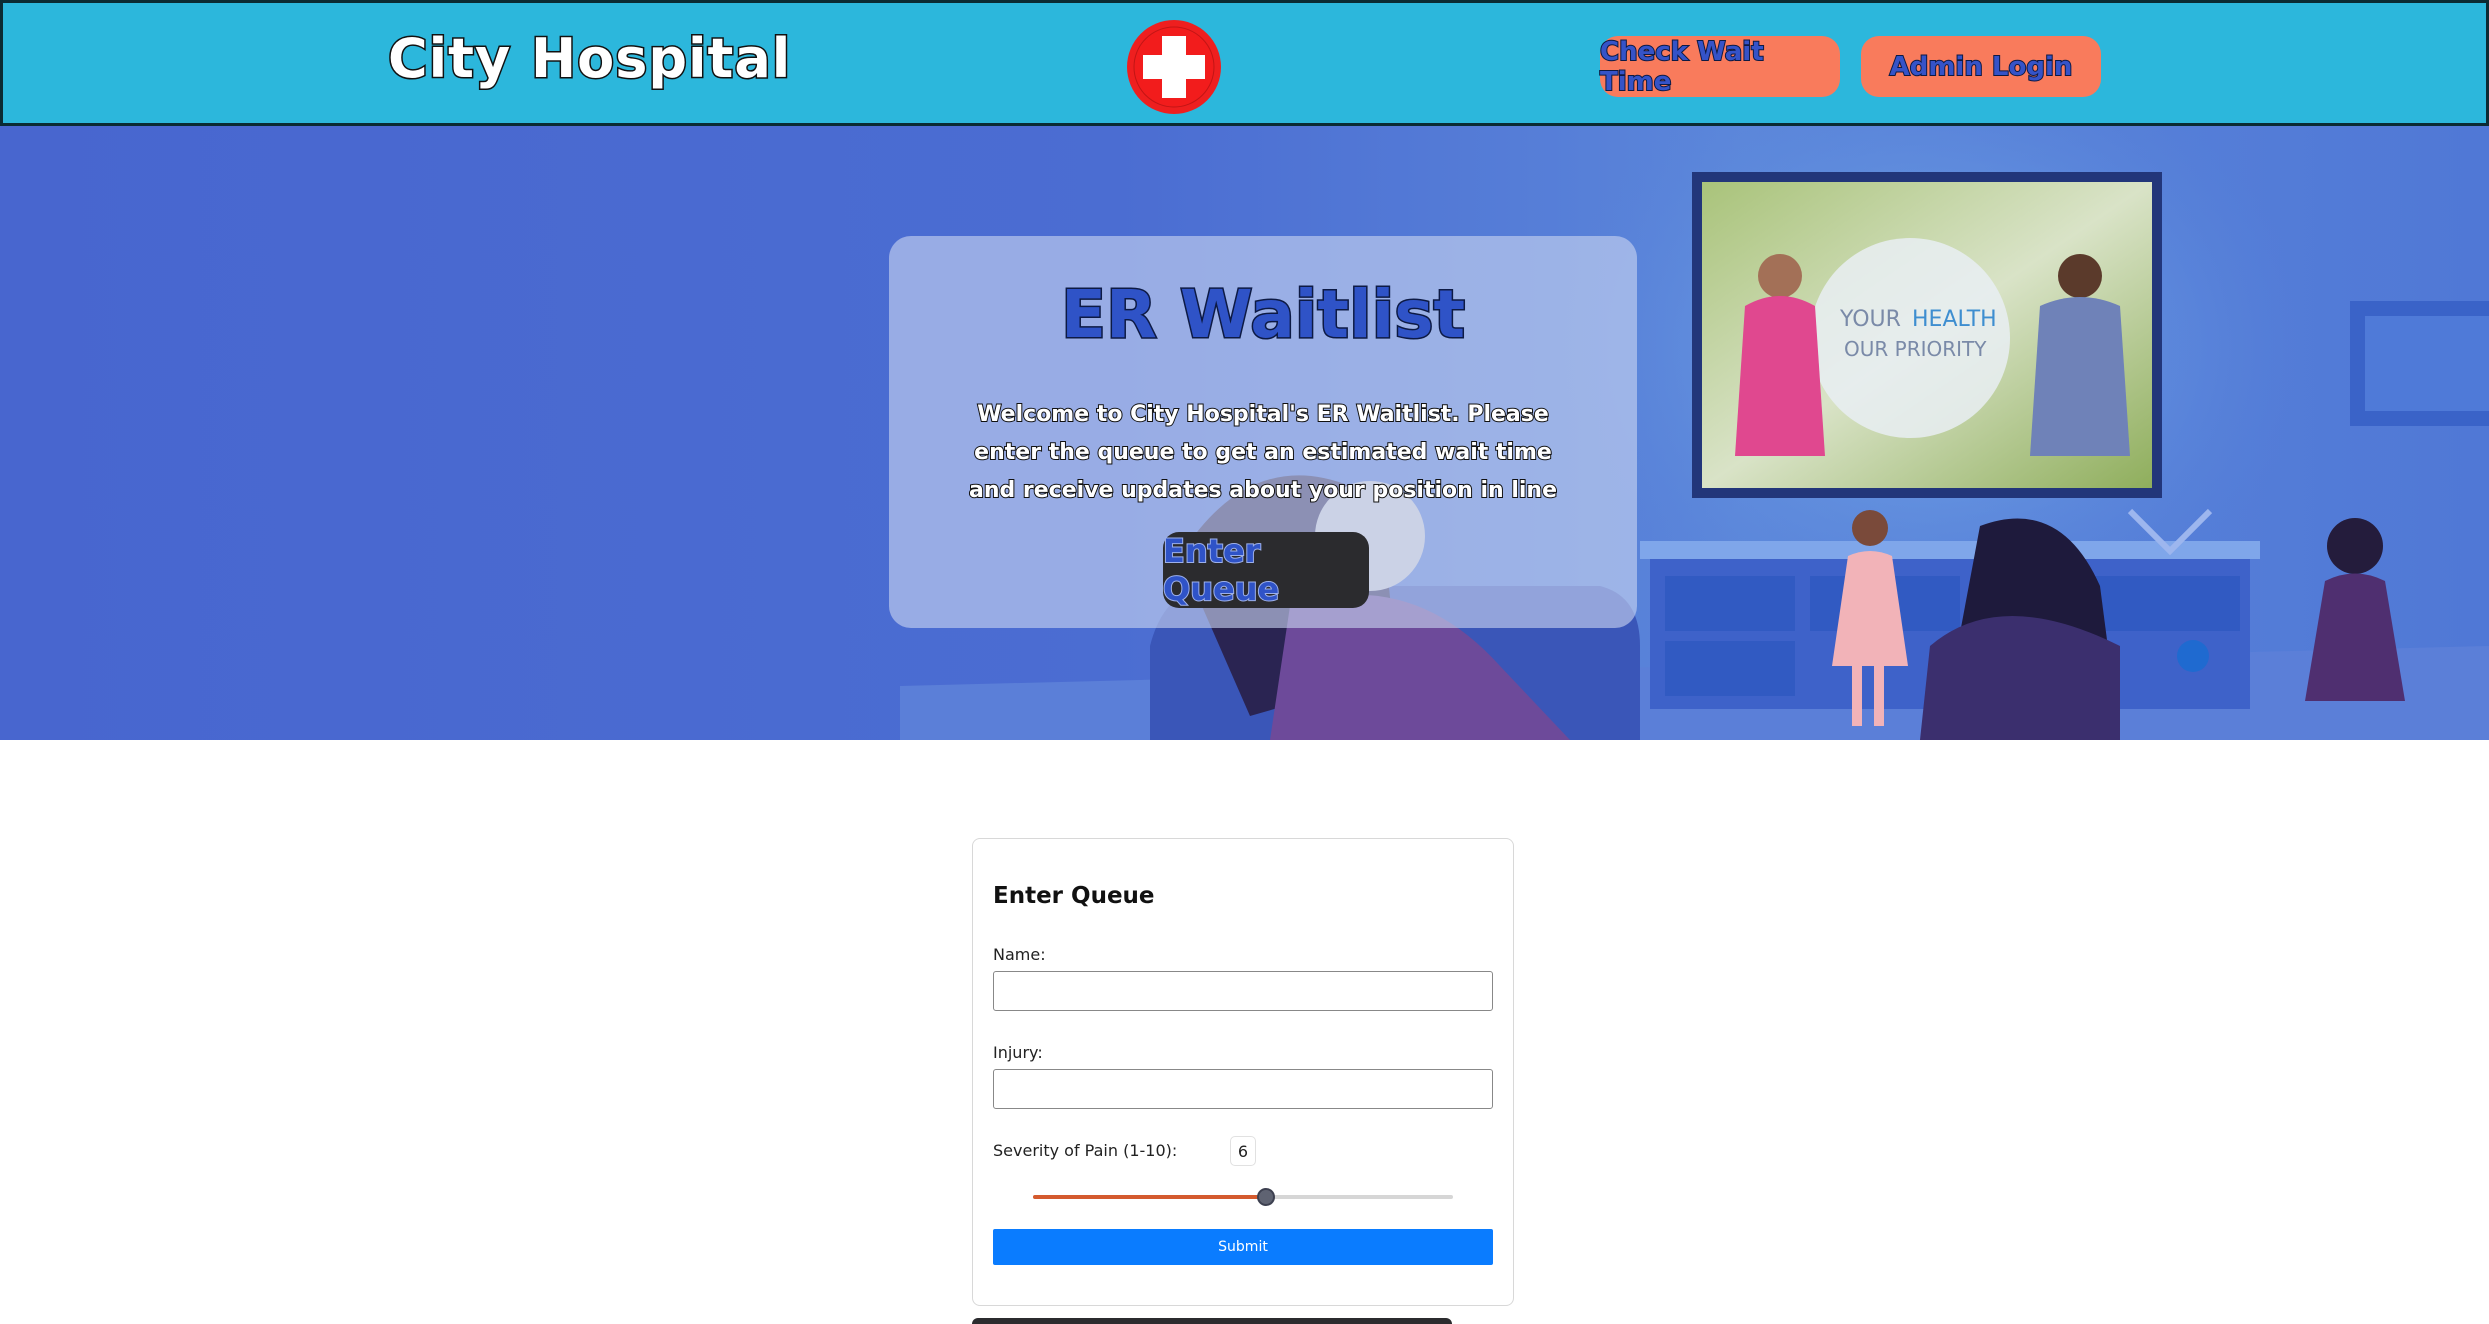  I want to click on slider-fill, so click(1149, 1197).